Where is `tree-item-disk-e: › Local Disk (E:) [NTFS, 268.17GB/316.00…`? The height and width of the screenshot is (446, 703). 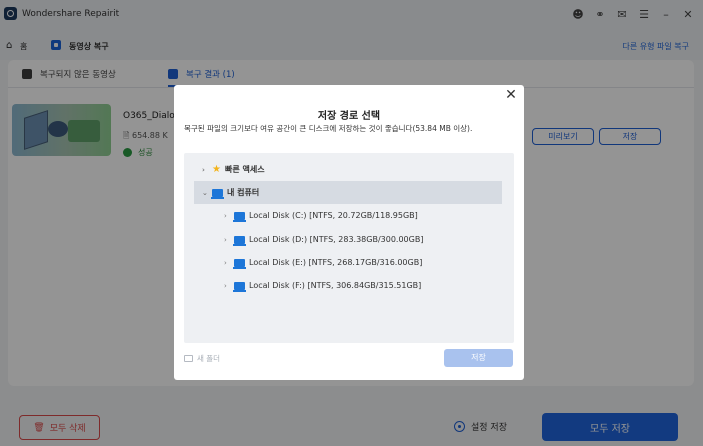
tree-item-disk-e: › Local Disk (E:) [NTFS, 268.17GB/316.00… is located at coordinates (323, 263).